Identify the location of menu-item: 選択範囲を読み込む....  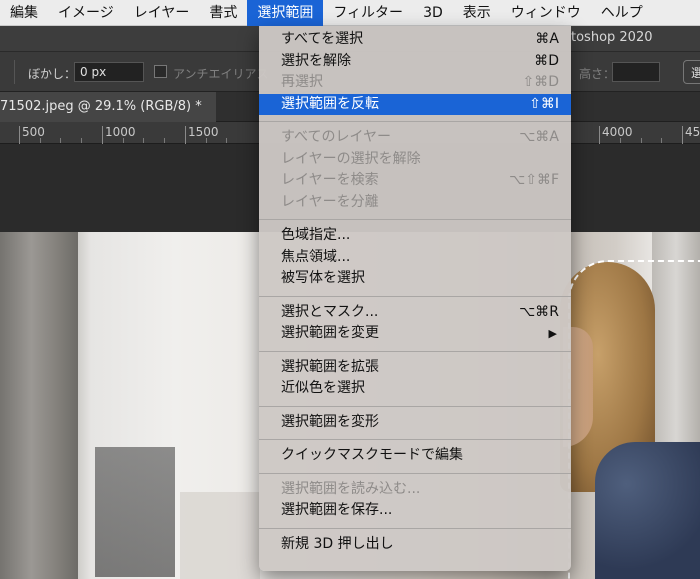
(415, 490).